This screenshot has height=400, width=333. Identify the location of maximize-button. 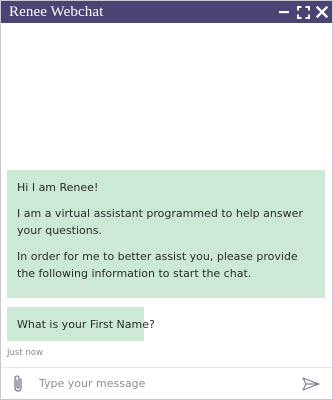
(303, 12).